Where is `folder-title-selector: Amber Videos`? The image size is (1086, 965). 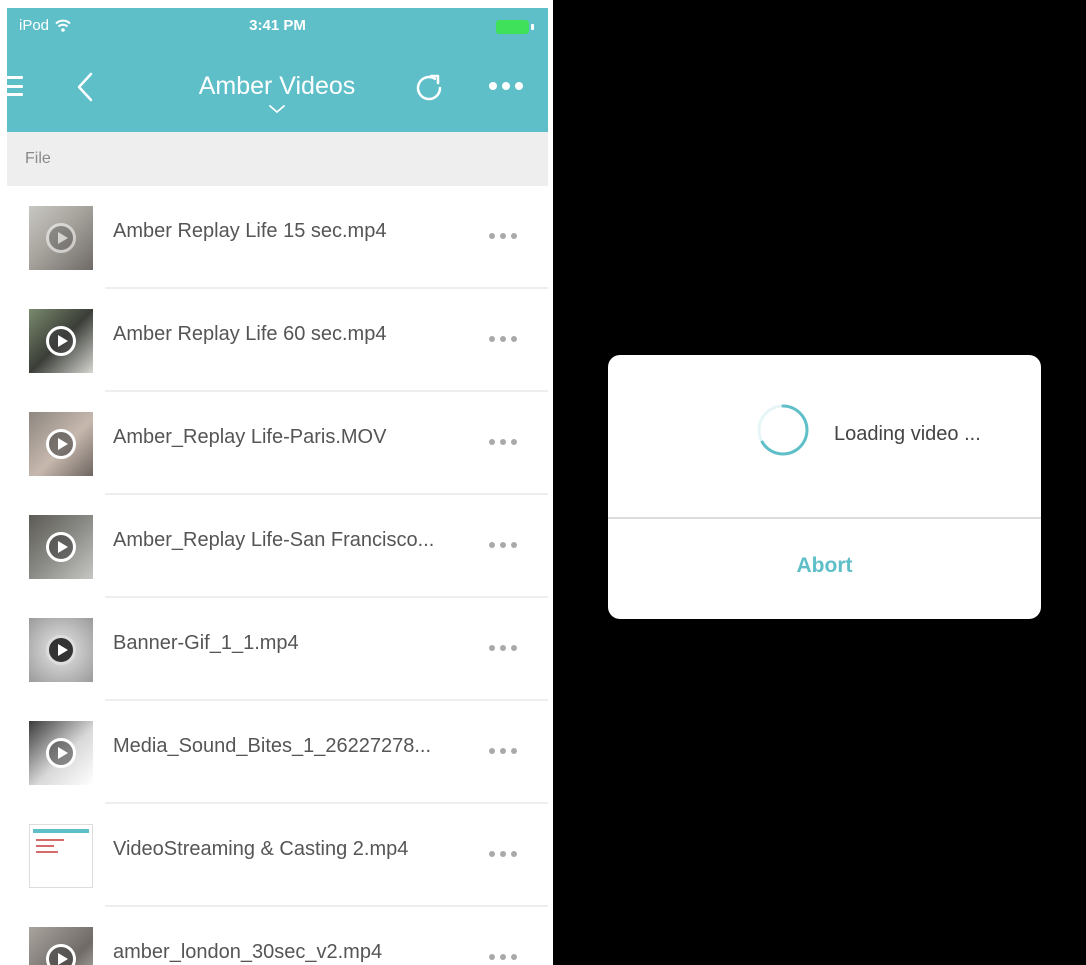 folder-title-selector: Amber Videos is located at coordinates (277, 95).